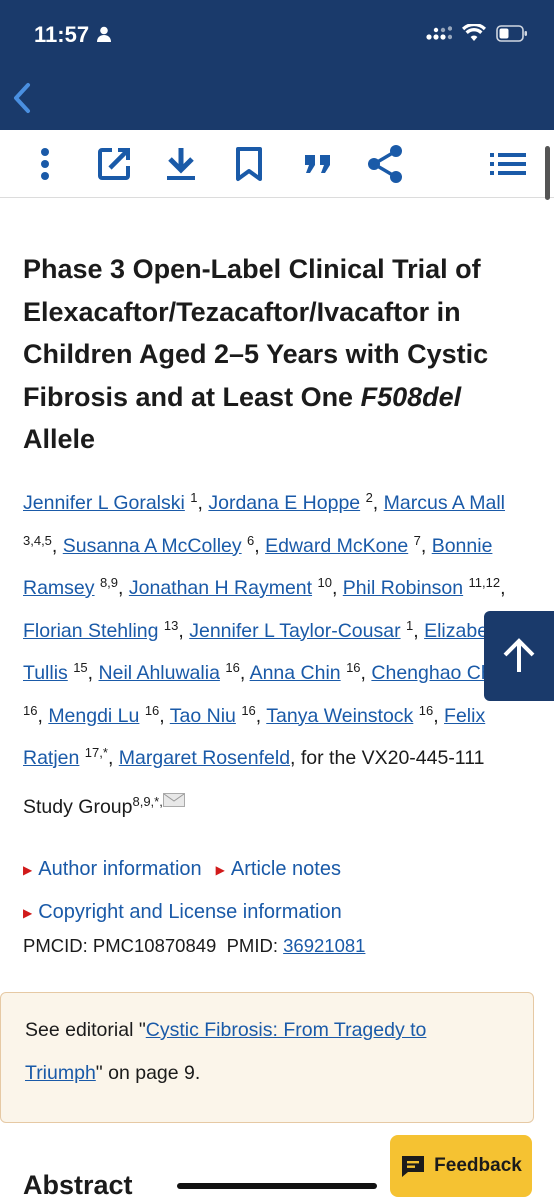 The image size is (554, 1200). Describe the element at coordinates (55, 945) in the screenshot. I see `pmcid-label: PMCID:` at that location.